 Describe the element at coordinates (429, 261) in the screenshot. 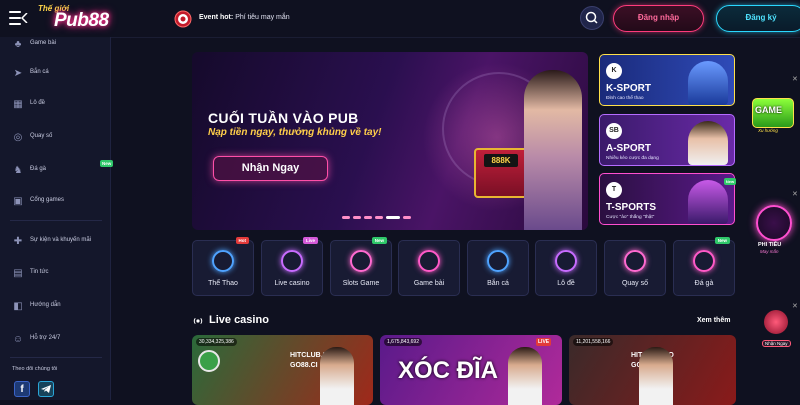

I see `cards-icon` at that location.